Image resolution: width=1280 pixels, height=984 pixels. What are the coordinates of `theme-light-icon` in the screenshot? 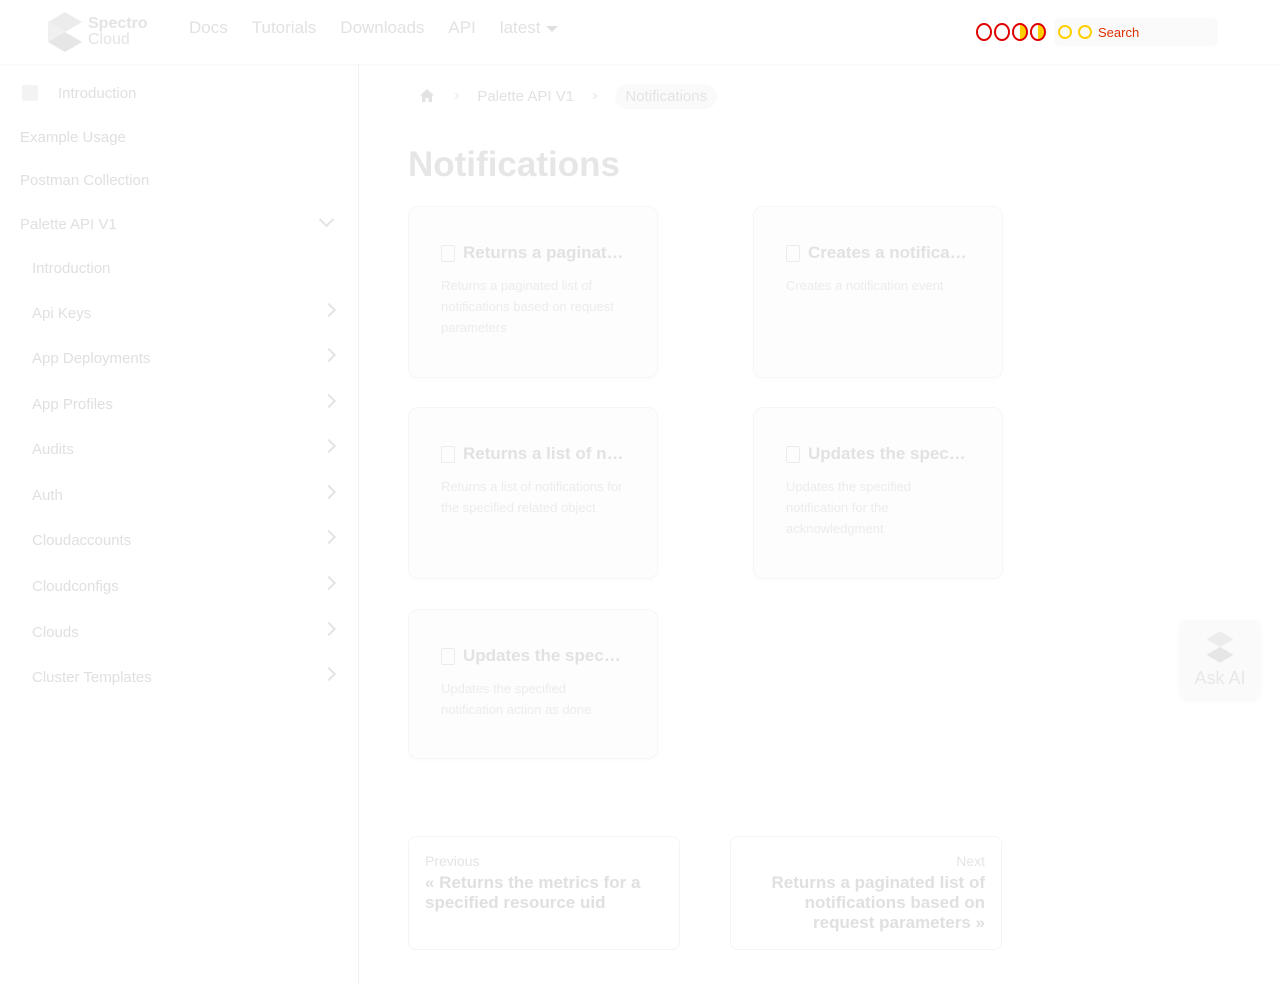 It's located at (1020, 32).